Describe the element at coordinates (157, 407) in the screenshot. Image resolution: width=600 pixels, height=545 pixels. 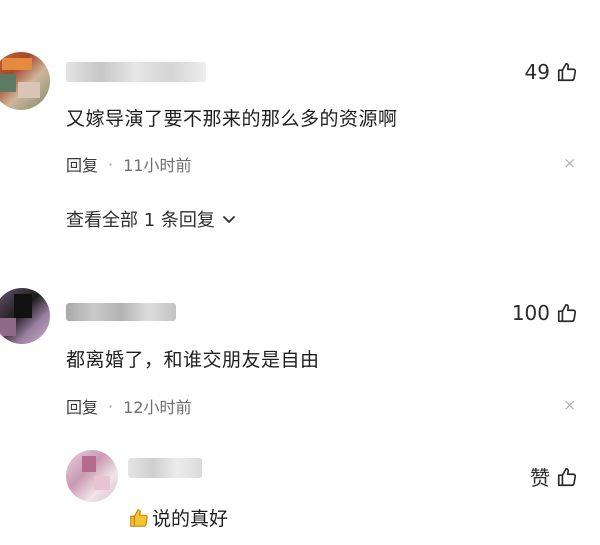
I see `timestamp: 12小时前` at that location.